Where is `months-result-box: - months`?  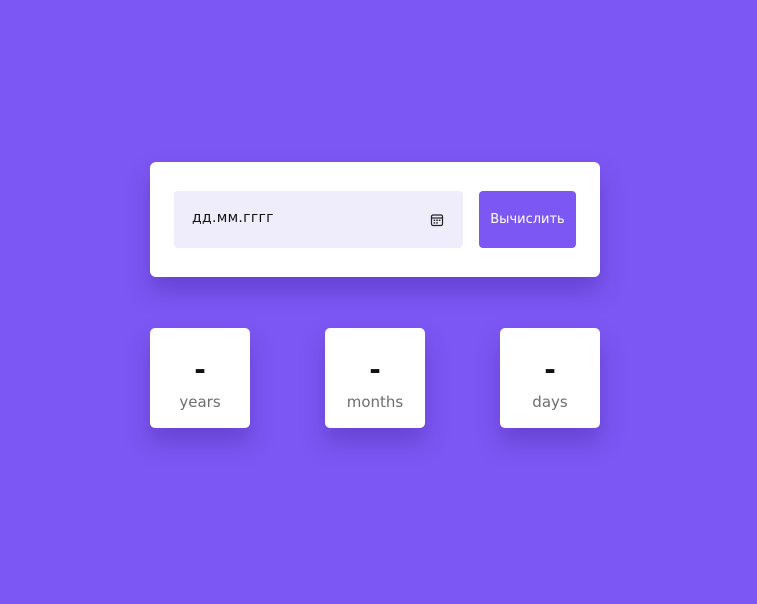
months-result-box: - months is located at coordinates (375, 378).